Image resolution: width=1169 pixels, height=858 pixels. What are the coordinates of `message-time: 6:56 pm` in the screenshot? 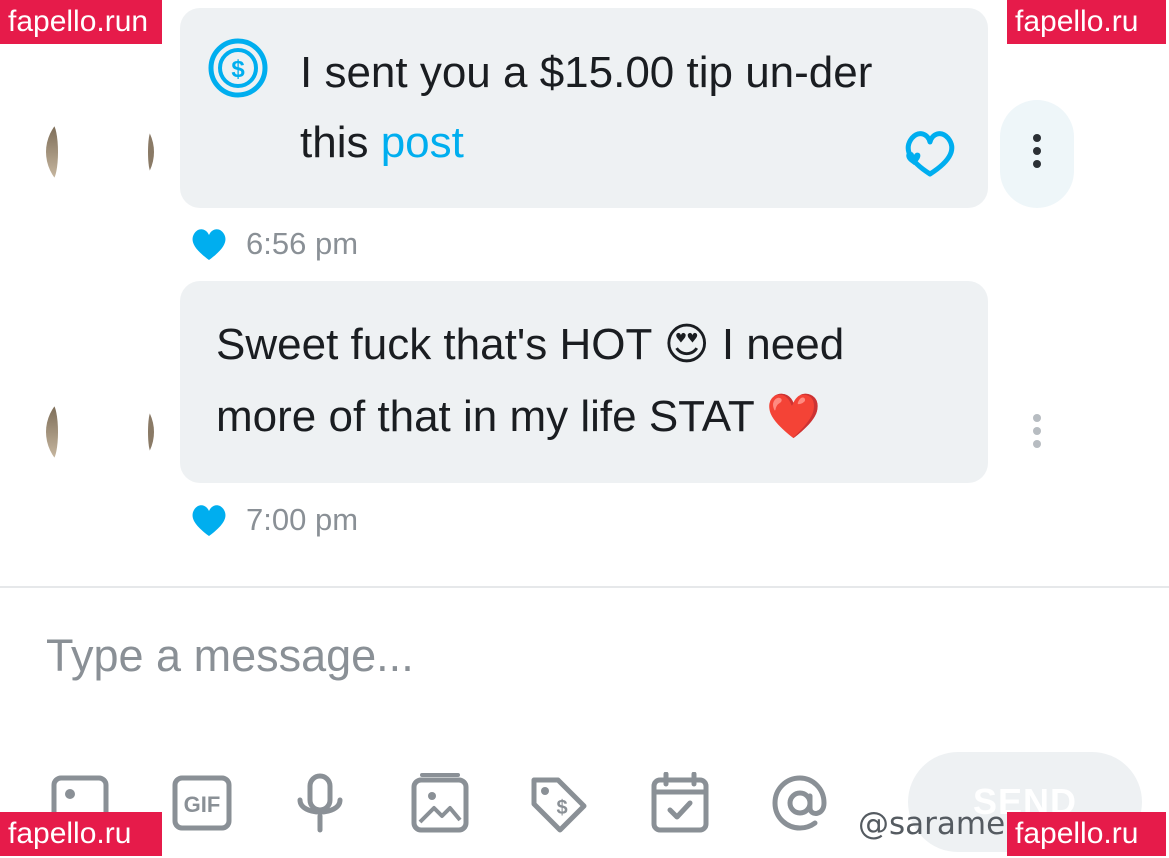 It's located at (302, 243).